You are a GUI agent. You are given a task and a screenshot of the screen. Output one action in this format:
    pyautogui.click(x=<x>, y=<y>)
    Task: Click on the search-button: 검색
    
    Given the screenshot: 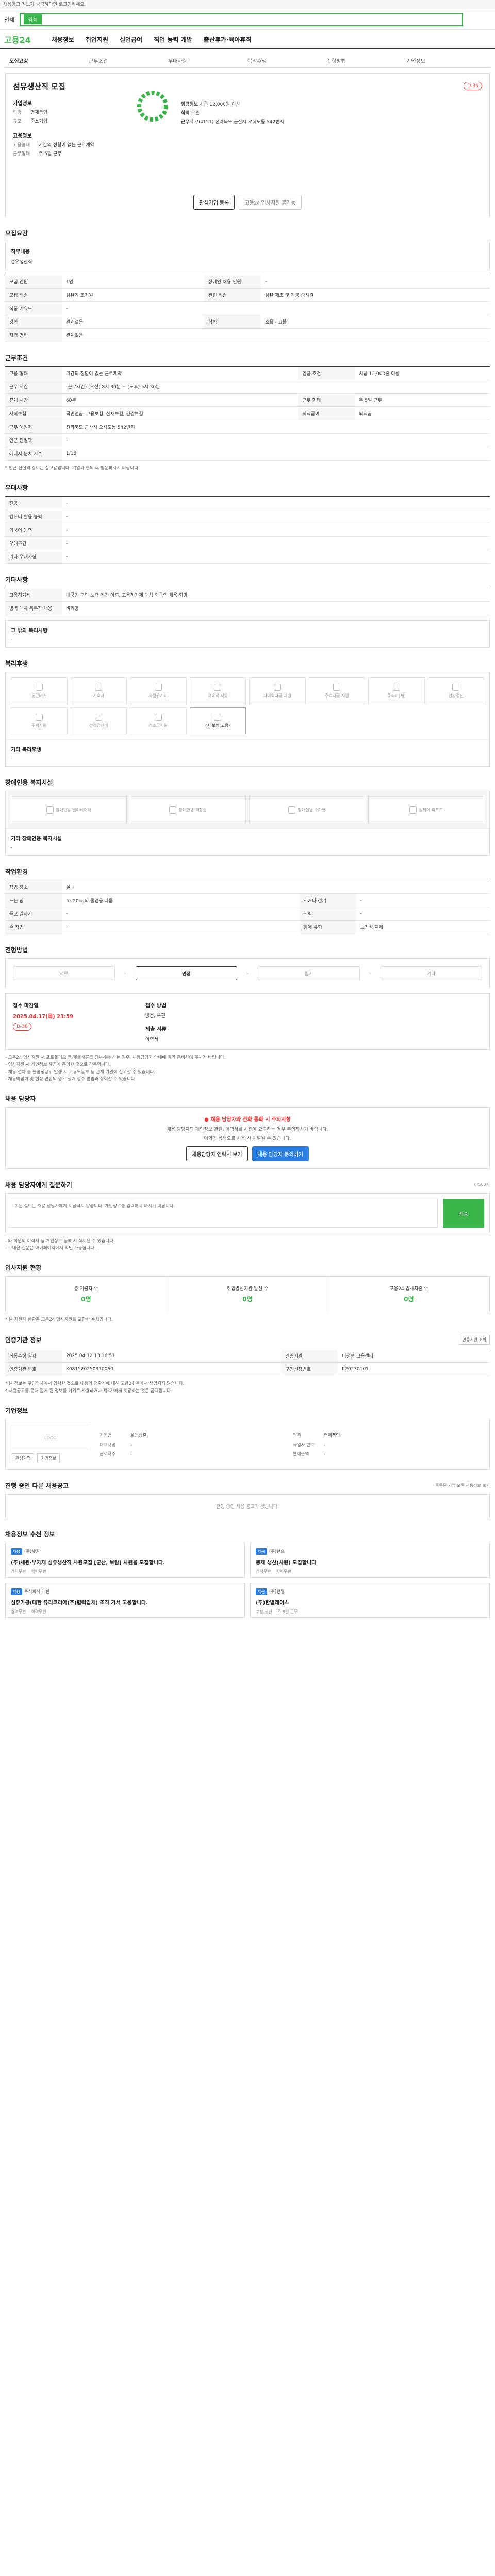 What is the action you would take?
    pyautogui.click(x=33, y=19)
    